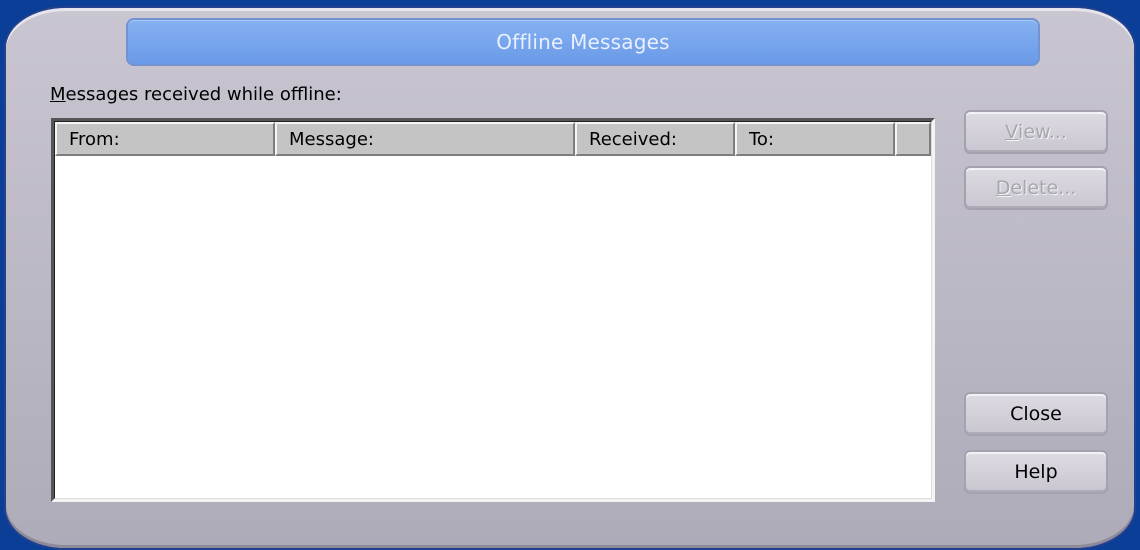  Describe the element at coordinates (165, 139) in the screenshot. I see `column-header-from: From:` at that location.